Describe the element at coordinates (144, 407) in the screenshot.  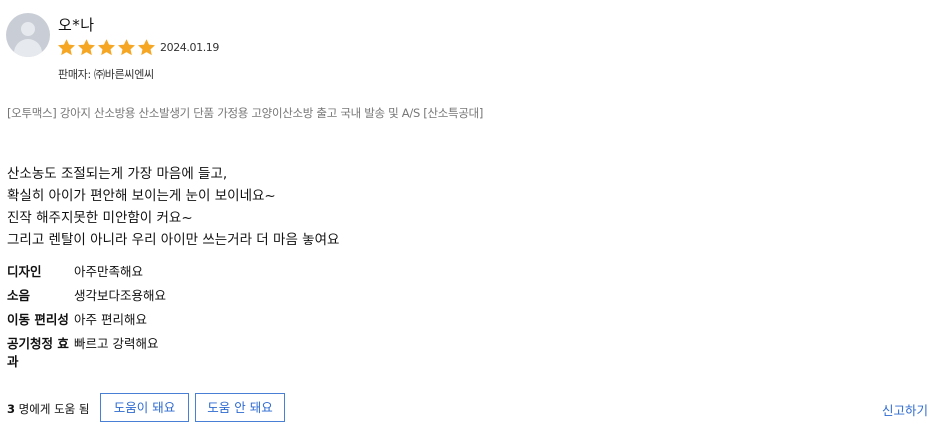
I see `helpful-yes-button: 도움이 돼요` at that location.